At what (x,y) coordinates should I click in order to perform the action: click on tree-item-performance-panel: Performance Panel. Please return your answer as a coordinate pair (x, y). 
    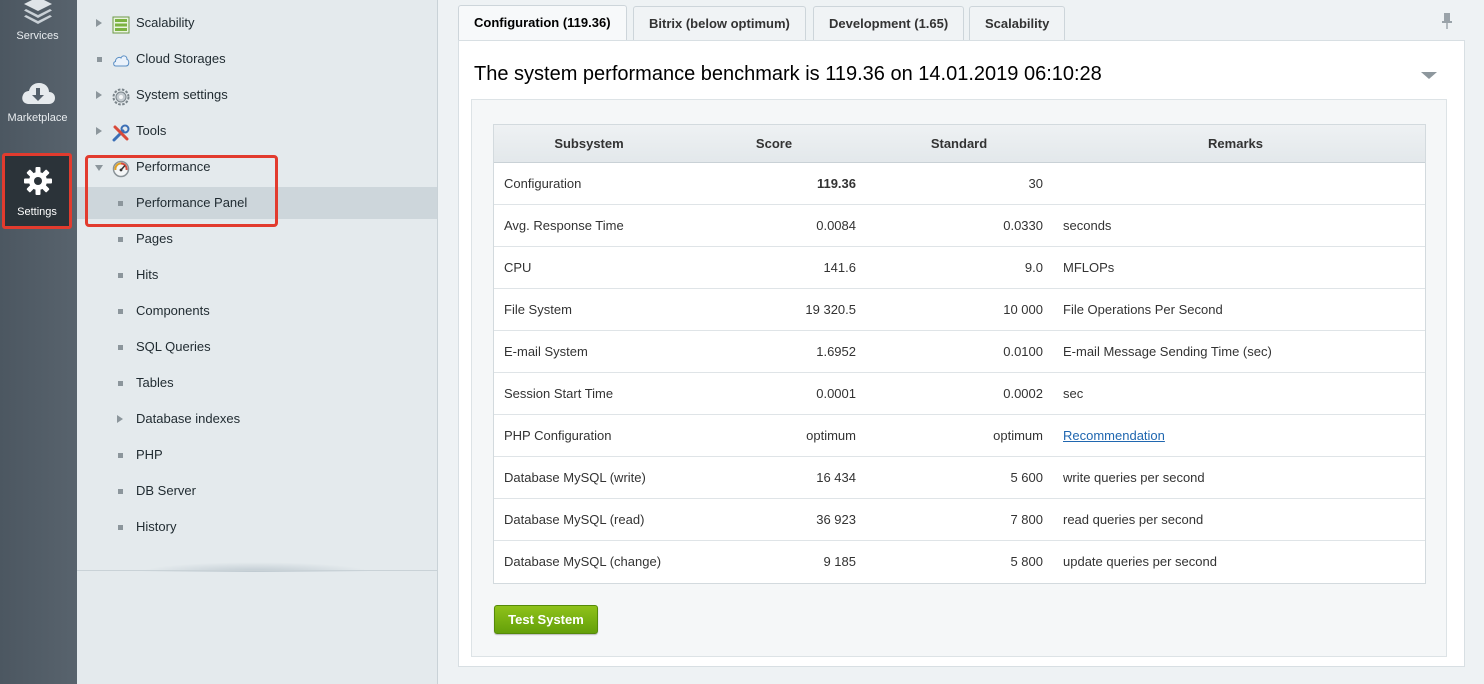
    Looking at the image, I should click on (257, 203).